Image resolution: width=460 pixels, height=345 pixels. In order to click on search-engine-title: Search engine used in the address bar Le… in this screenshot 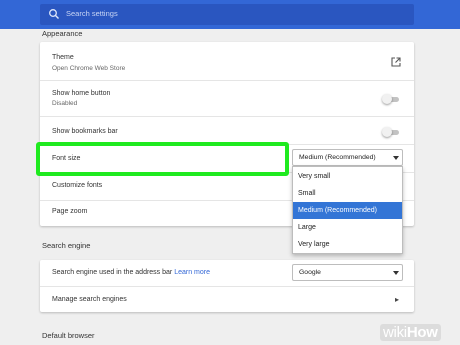, I will do `click(131, 272)`.